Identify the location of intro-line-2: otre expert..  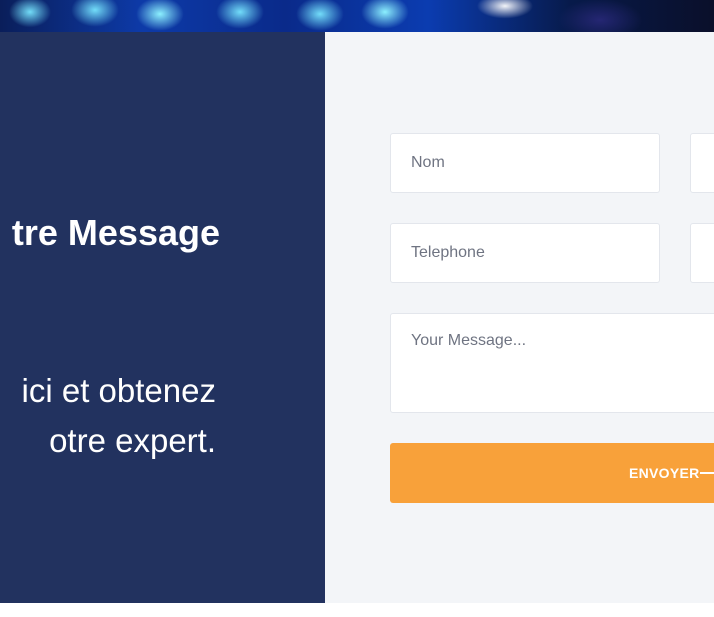
(132, 440).